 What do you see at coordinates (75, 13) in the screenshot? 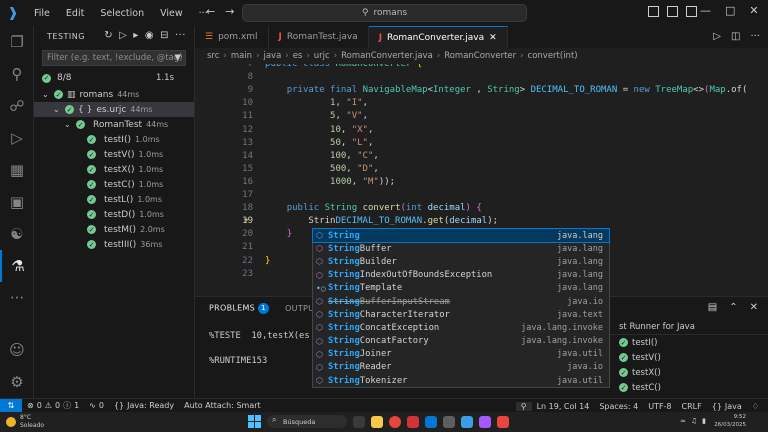
I see `menu-item: Edit` at bounding box center [75, 13].